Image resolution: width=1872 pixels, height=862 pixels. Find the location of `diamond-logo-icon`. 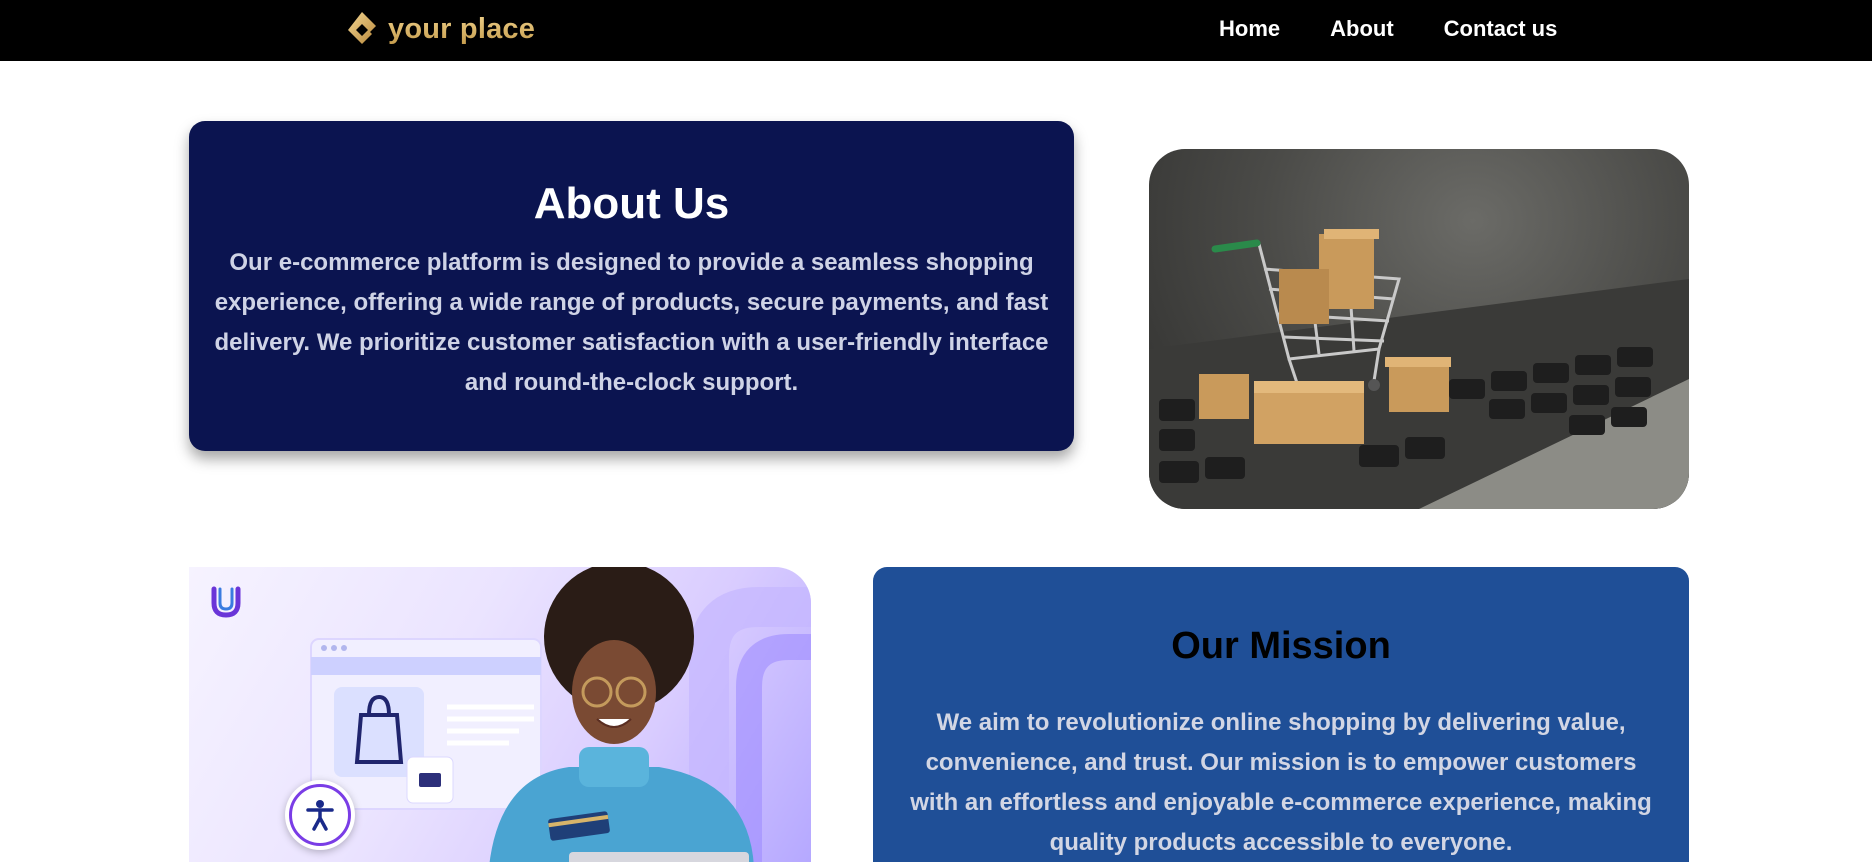

diamond-logo-icon is located at coordinates (362, 28).